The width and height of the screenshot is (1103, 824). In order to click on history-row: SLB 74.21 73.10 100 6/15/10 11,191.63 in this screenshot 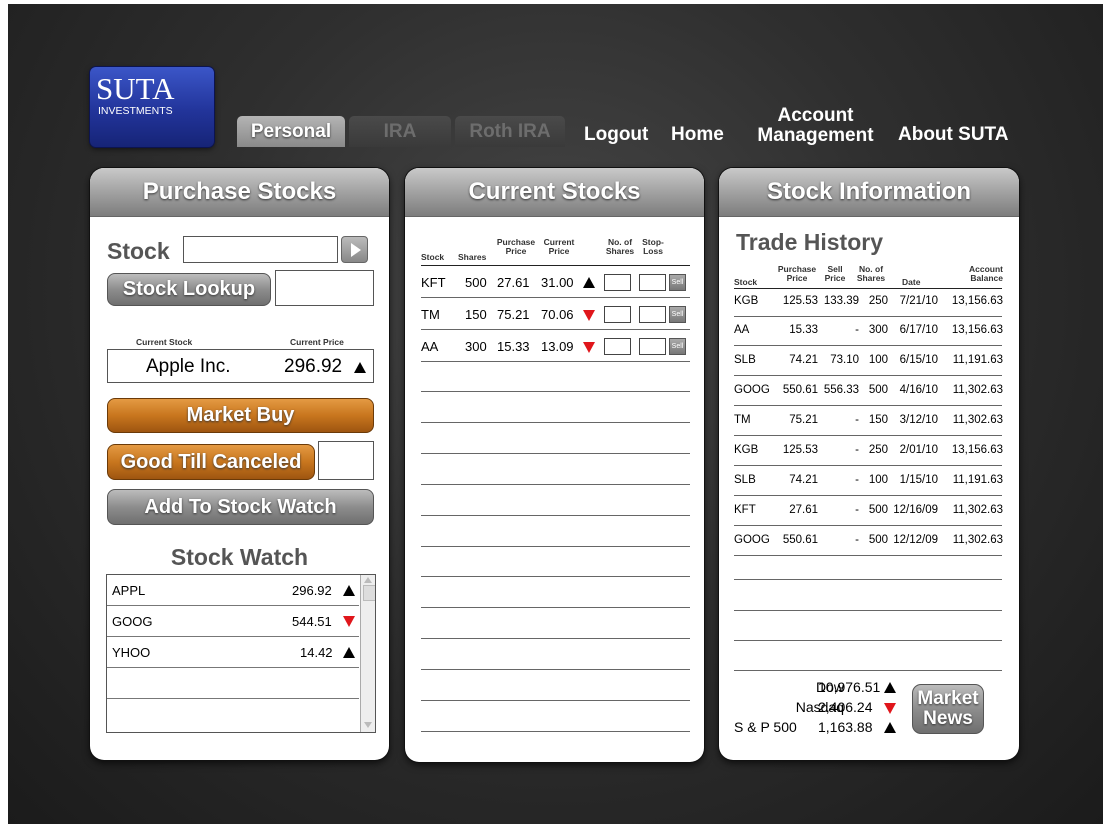, I will do `click(869, 362)`.